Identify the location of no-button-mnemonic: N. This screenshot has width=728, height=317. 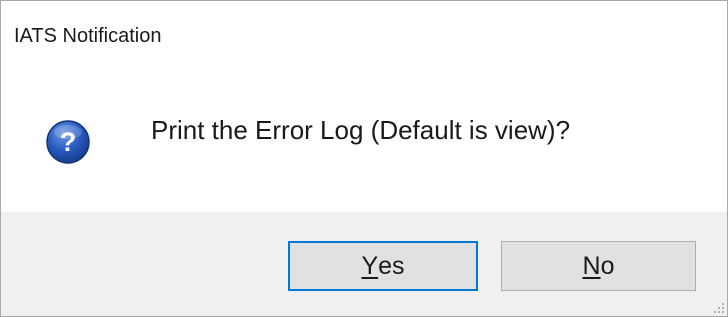
(591, 265).